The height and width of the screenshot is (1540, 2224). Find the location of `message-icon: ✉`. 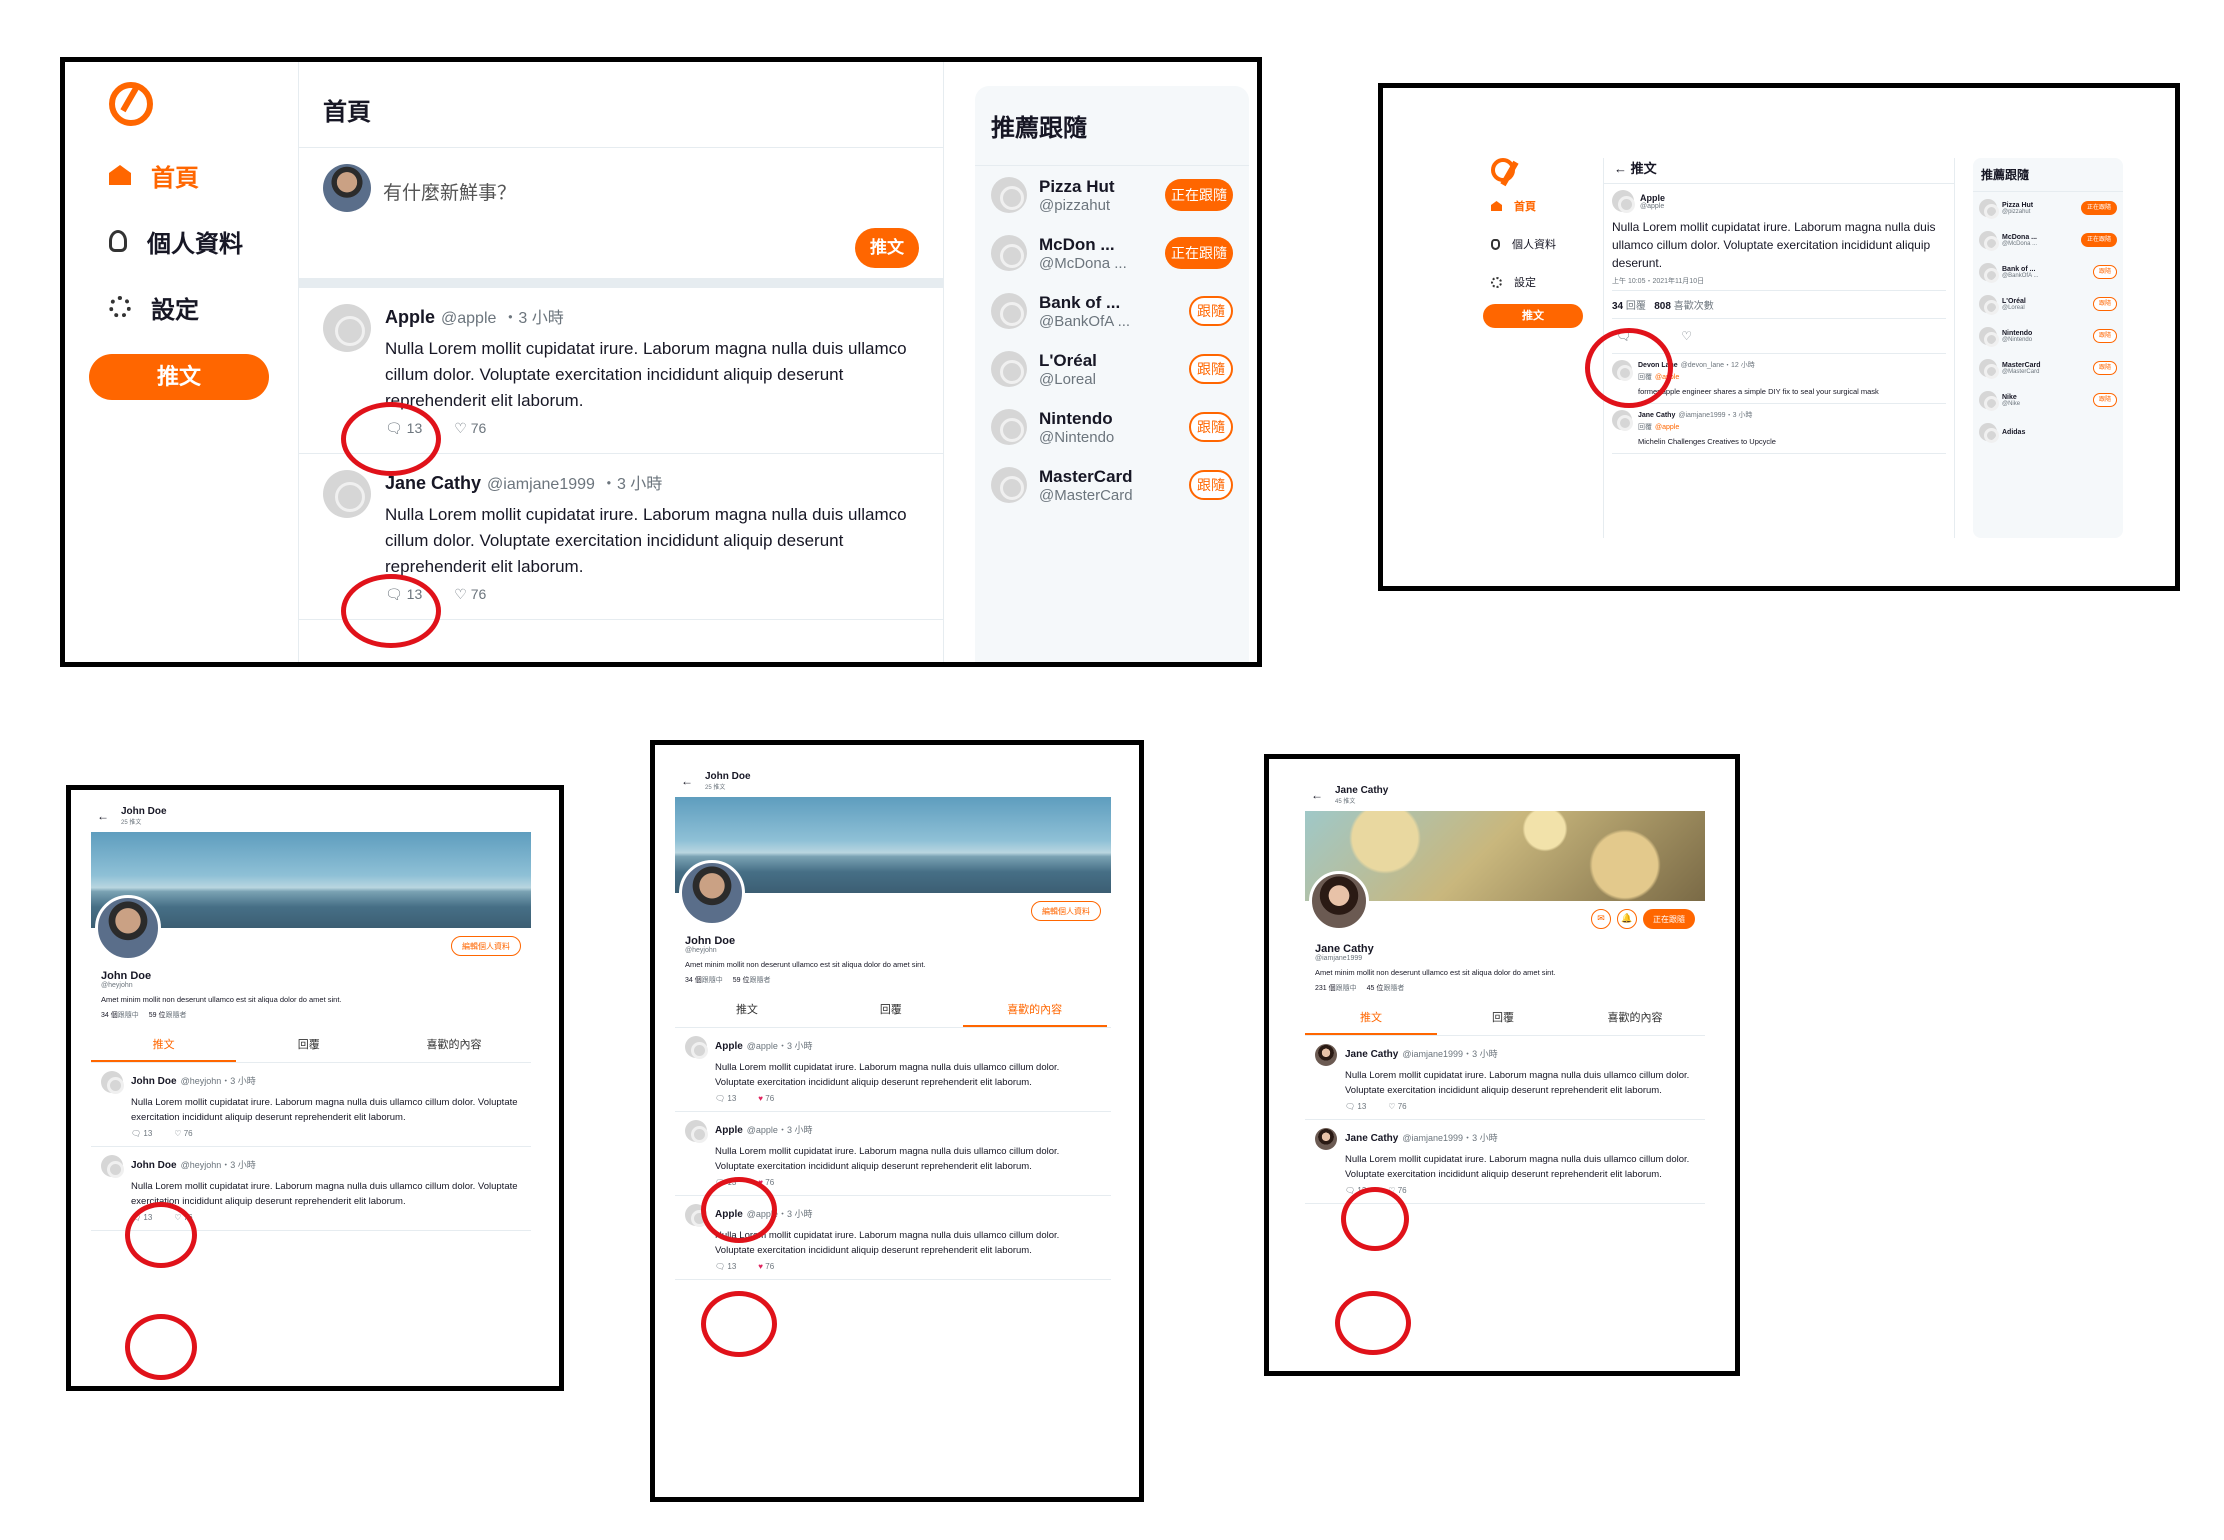

message-icon: ✉ is located at coordinates (1601, 919).